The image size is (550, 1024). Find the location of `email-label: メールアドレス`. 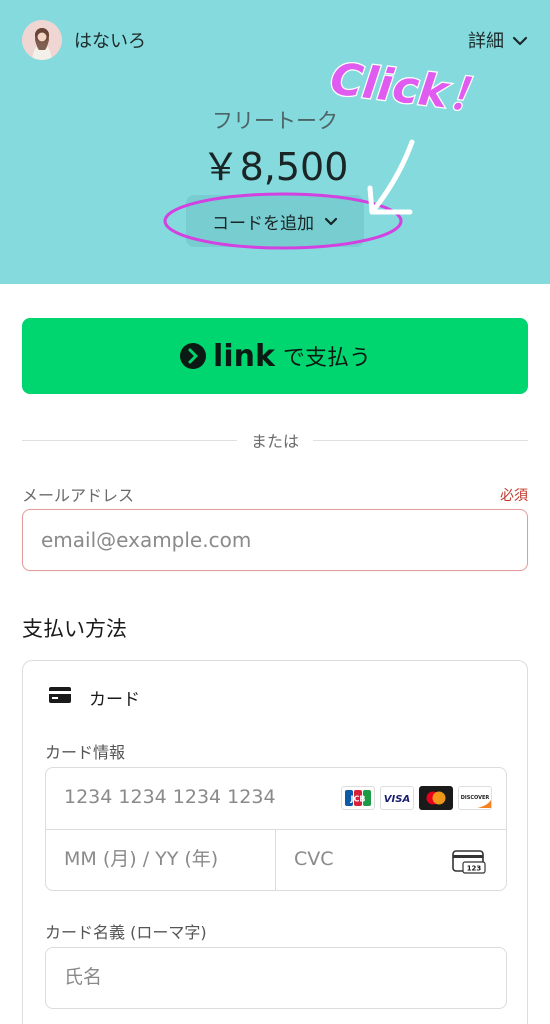

email-label: メールアドレス is located at coordinates (78, 495).